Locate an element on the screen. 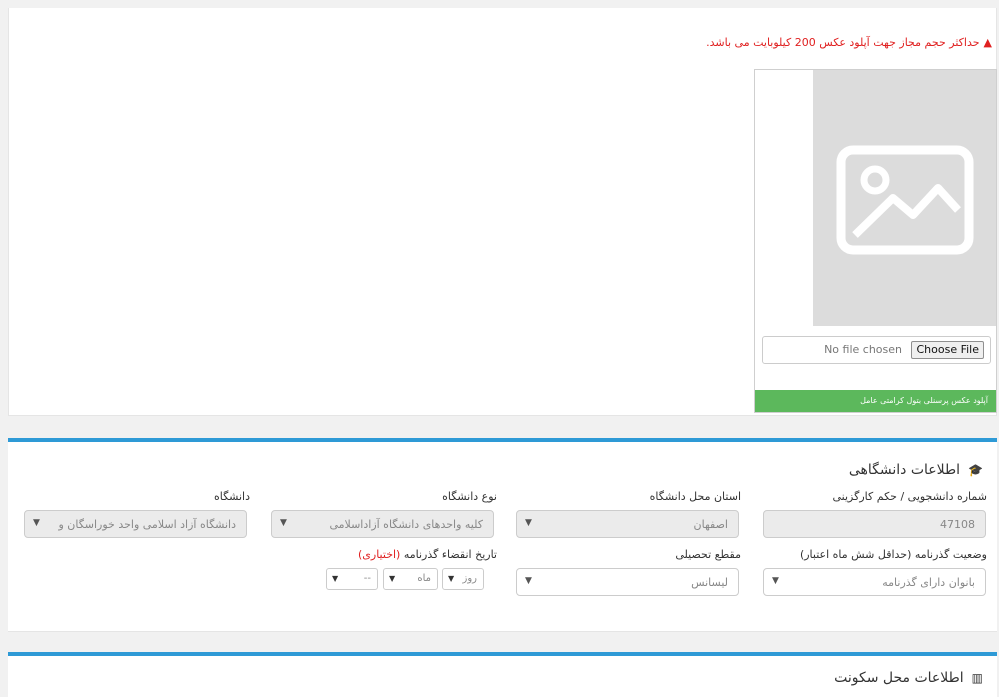 The width and height of the screenshot is (999, 697). upload-caption-bar: آپلود عکس پرسنلی بتول کرامتی عامل is located at coordinates (875, 401).